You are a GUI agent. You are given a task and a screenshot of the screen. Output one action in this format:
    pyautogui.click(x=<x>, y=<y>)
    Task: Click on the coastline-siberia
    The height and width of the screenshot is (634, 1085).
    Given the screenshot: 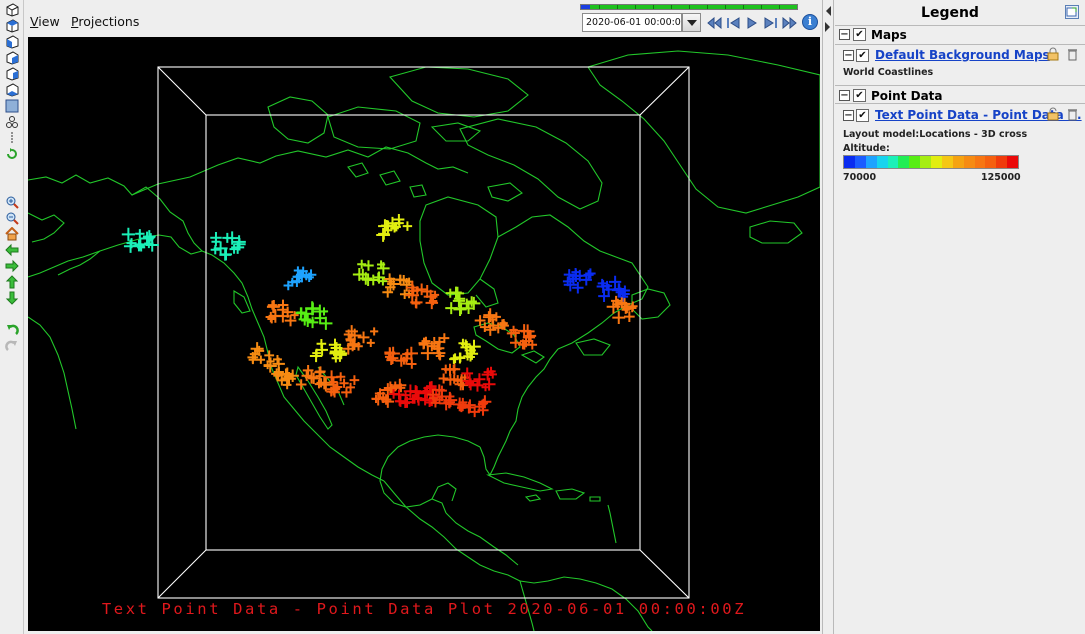 What is the action you would take?
    pyautogui.click(x=52, y=373)
    